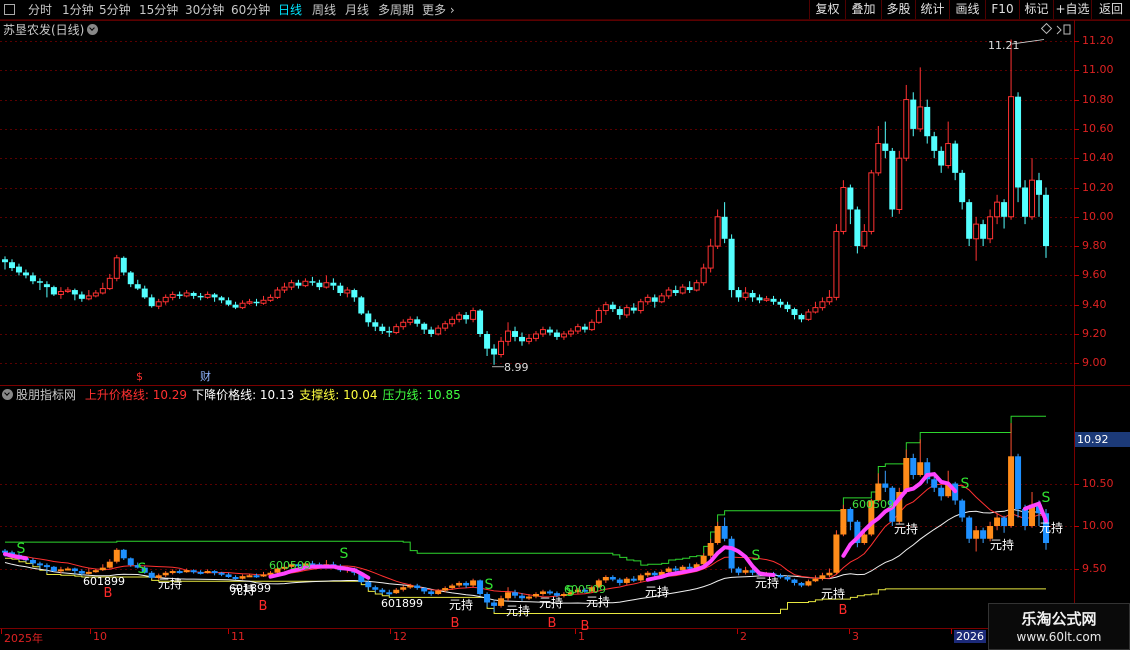 This screenshot has height=650, width=1130. What do you see at coordinates (396, 10) in the screenshot?
I see `period-tab-9: 多周期` at bounding box center [396, 10].